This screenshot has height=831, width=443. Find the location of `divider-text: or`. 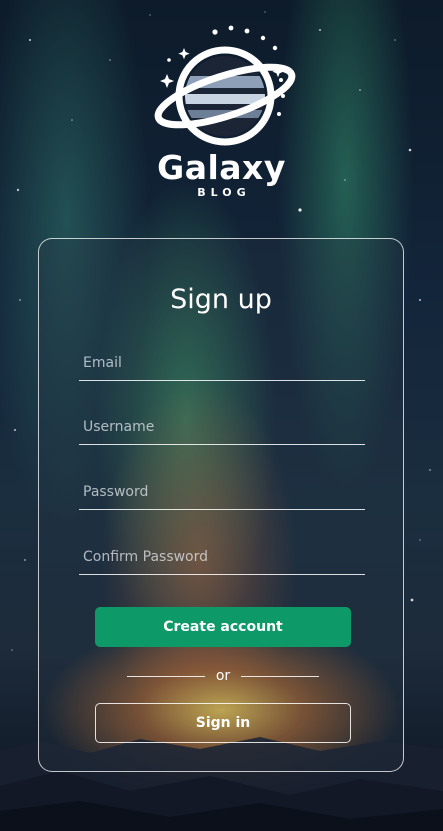

divider-text: or is located at coordinates (223, 676).